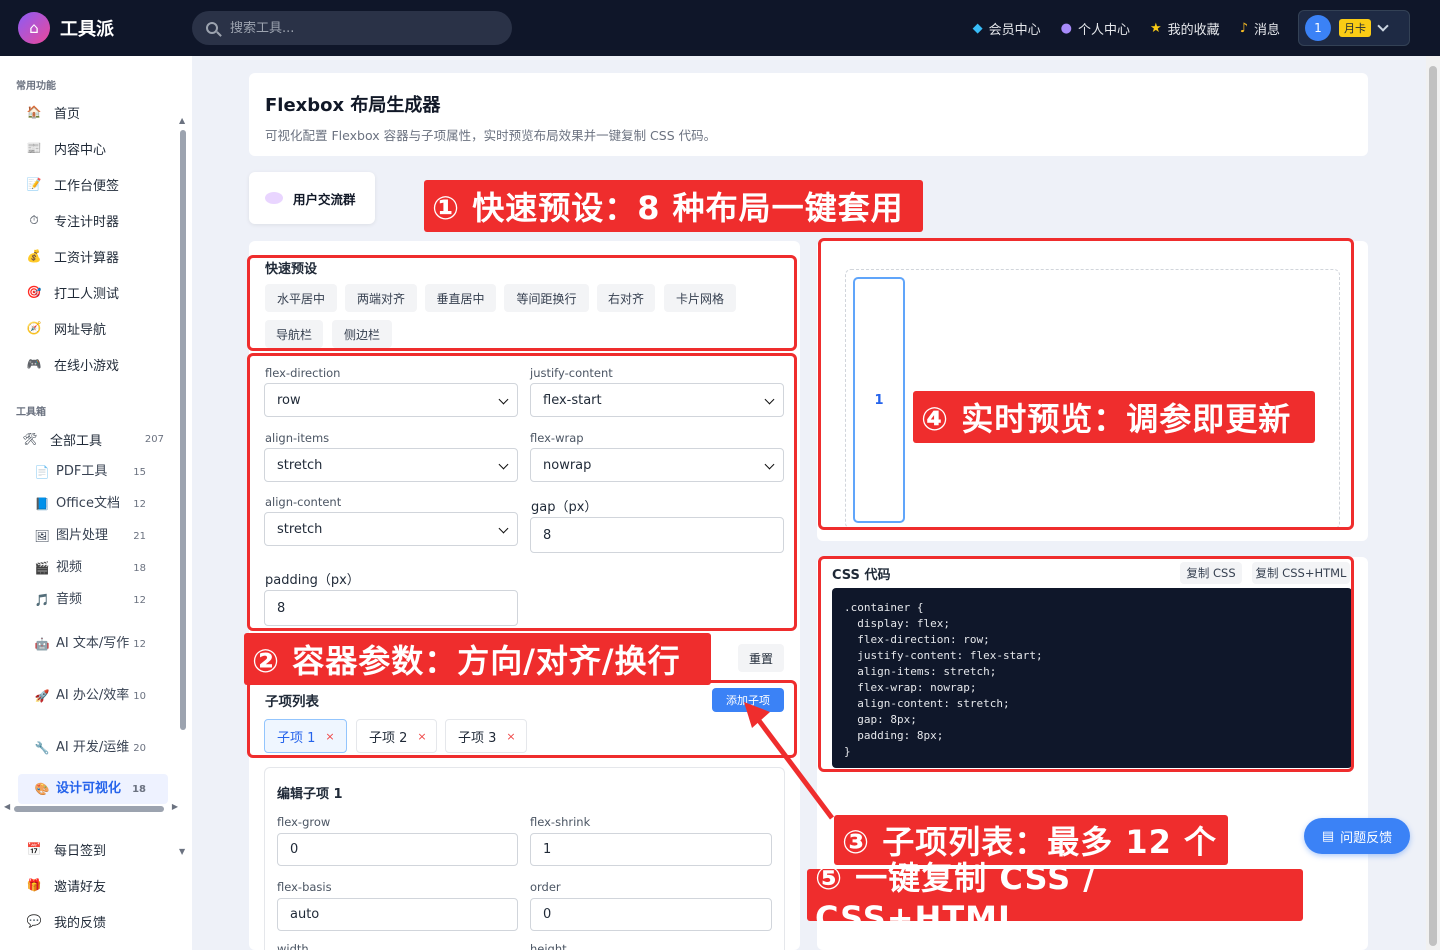 Image resolution: width=1440 pixels, height=950 pixels. What do you see at coordinates (720, 28) in the screenshot?
I see `top-bar: ⌂ 工具派 ◆ 会员中心 ● 个人中心 ★ 我的收藏 ♪ 消息 1 月卡` at bounding box center [720, 28].